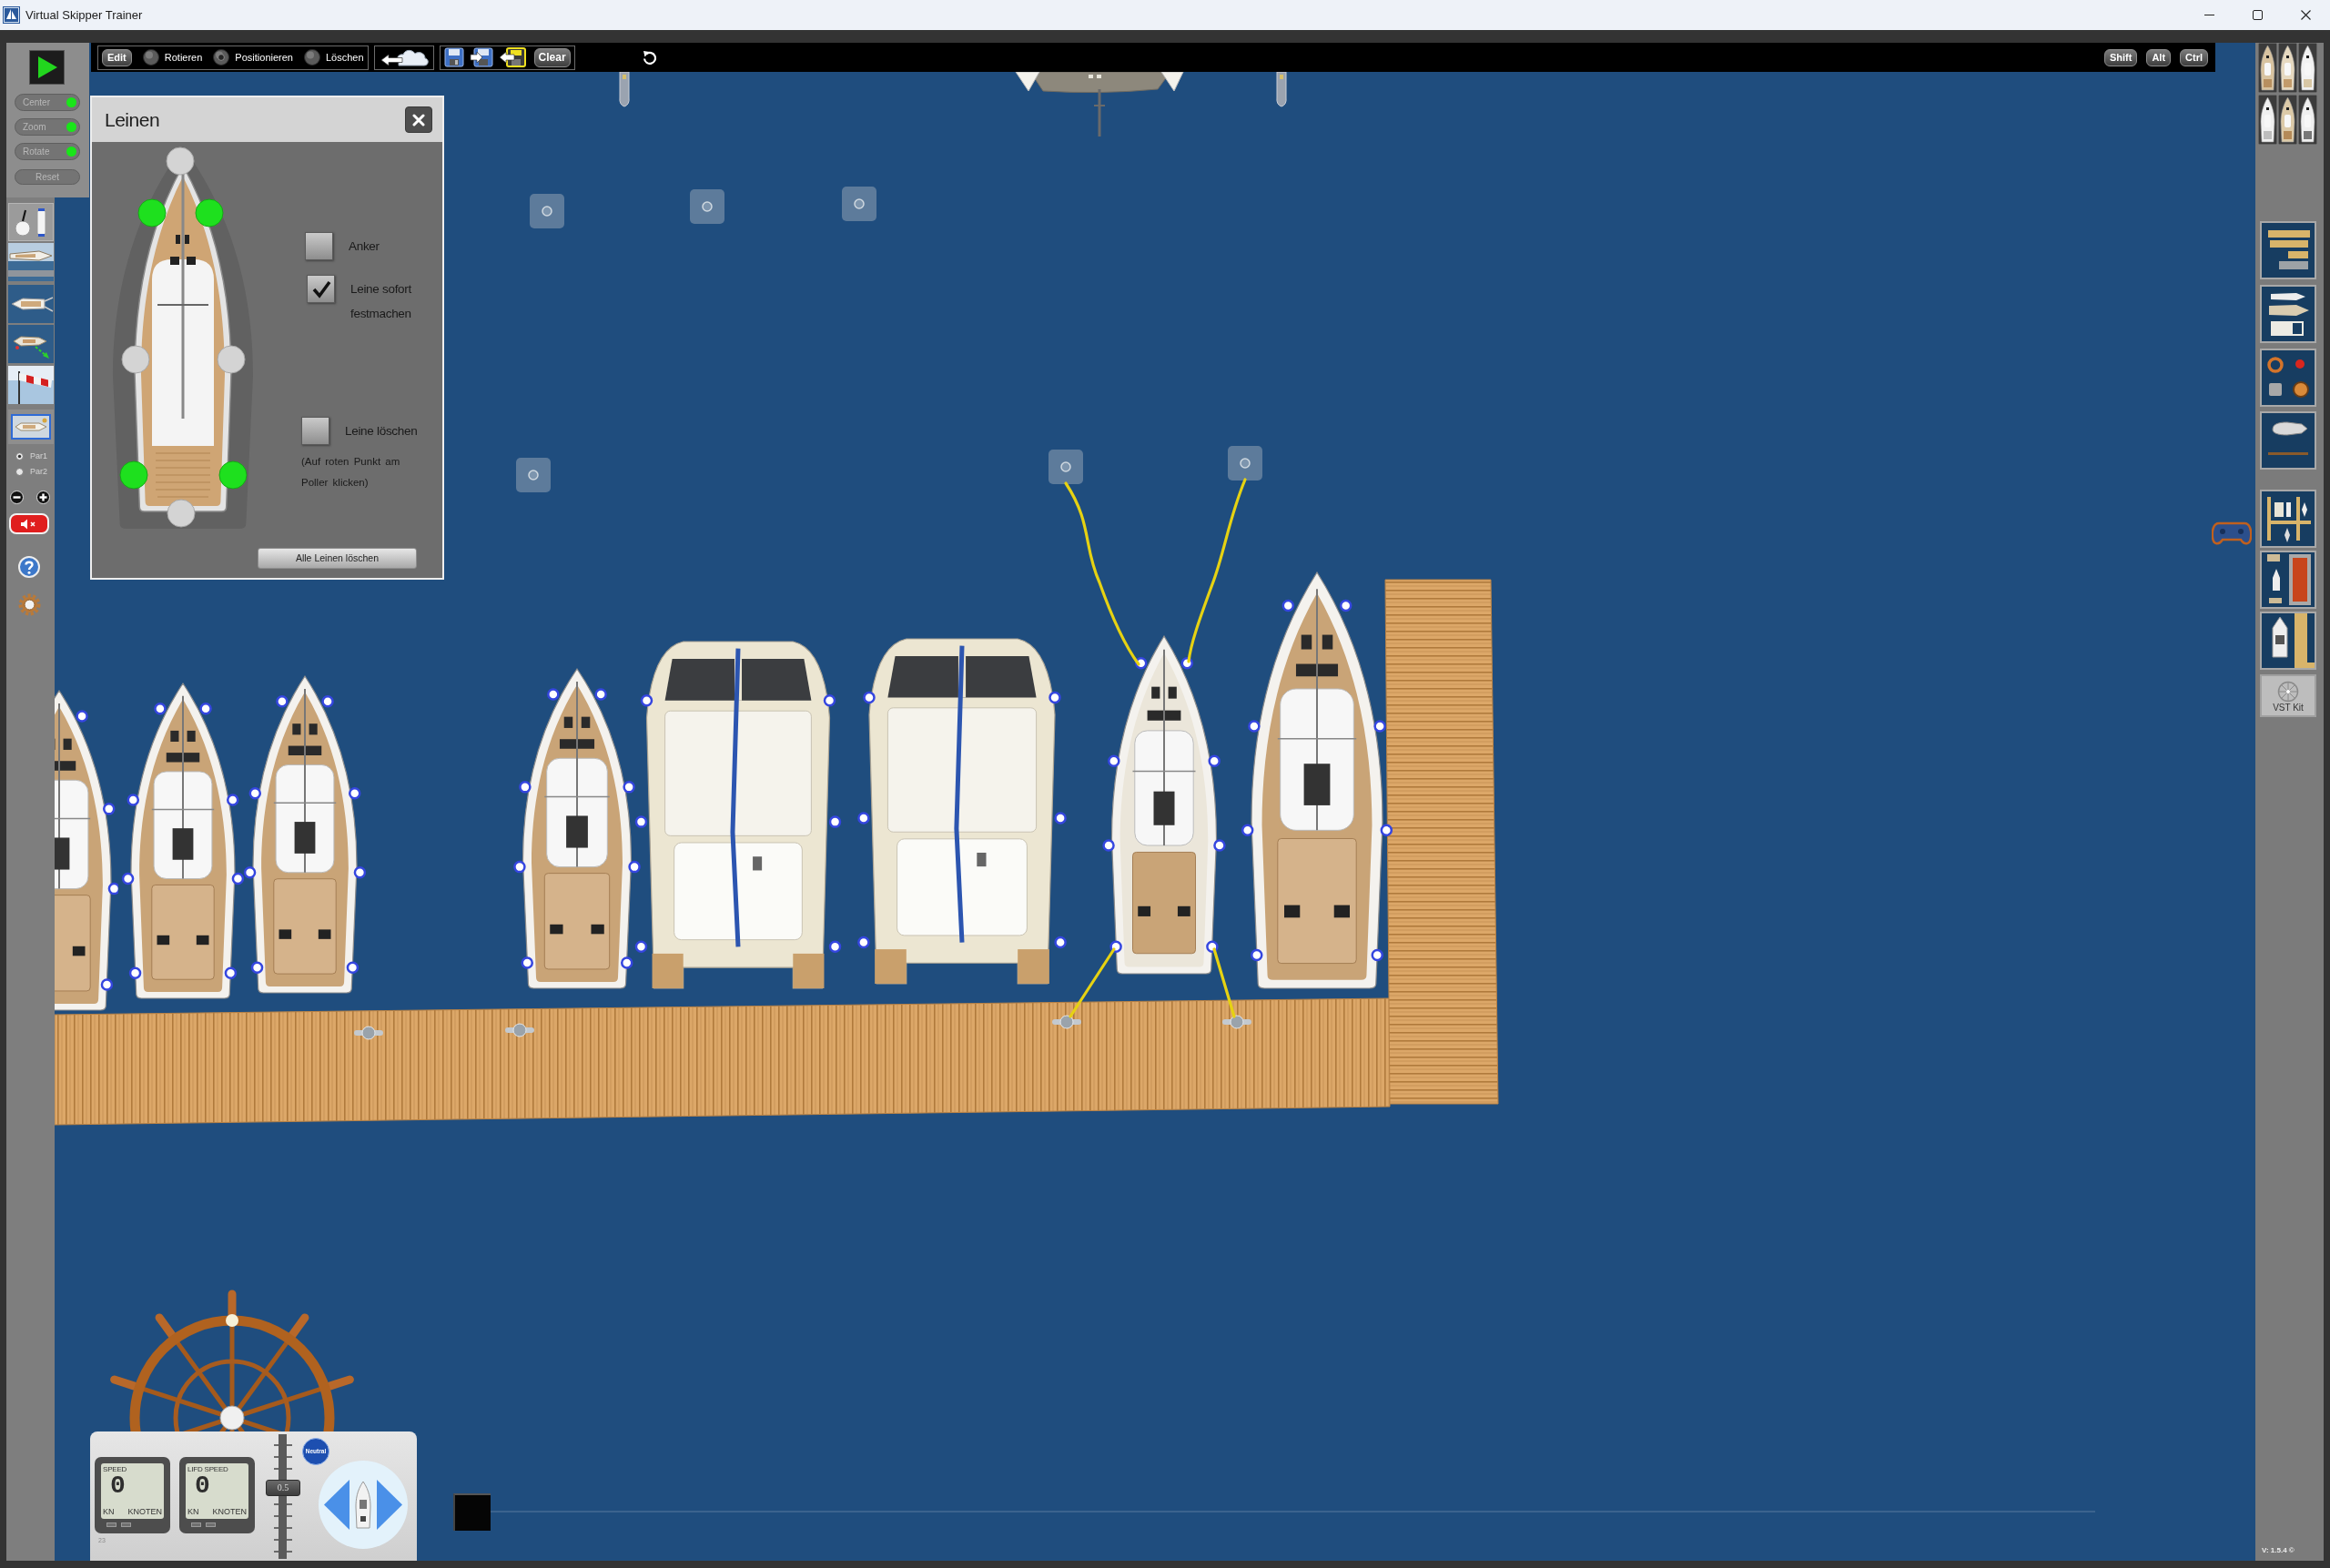  What do you see at coordinates (512, 57) in the screenshot?
I see `export-icon` at bounding box center [512, 57].